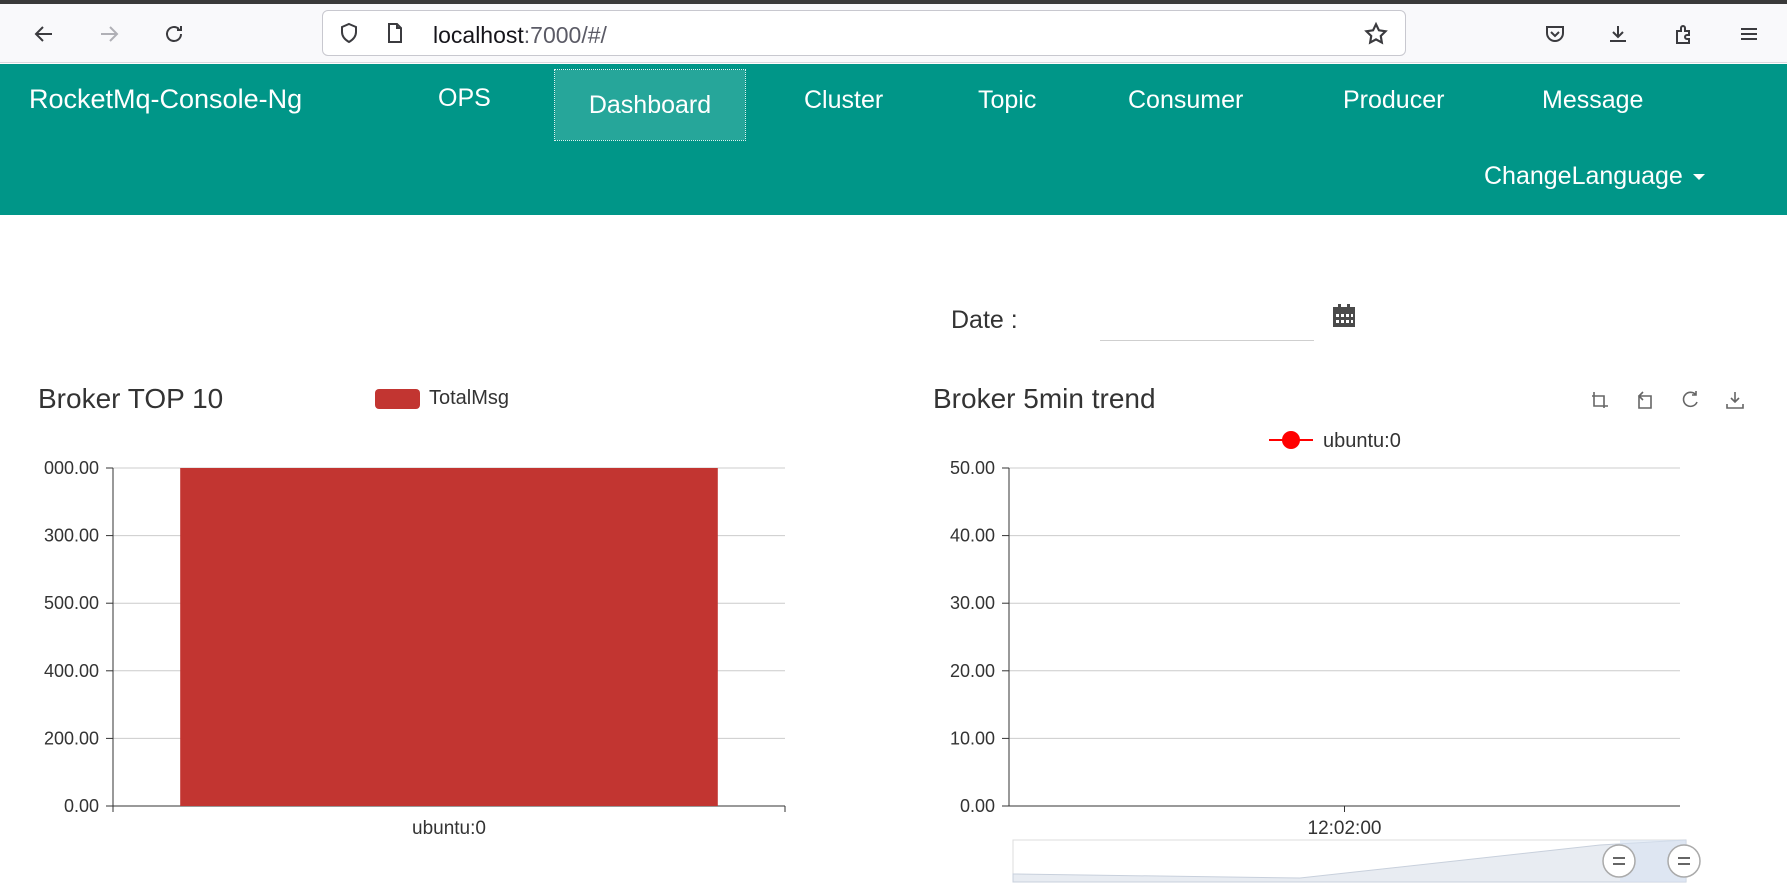 The height and width of the screenshot is (886, 1787). Describe the element at coordinates (864, 33) in the screenshot. I see `url-bar: localhost:7000/#/` at that location.